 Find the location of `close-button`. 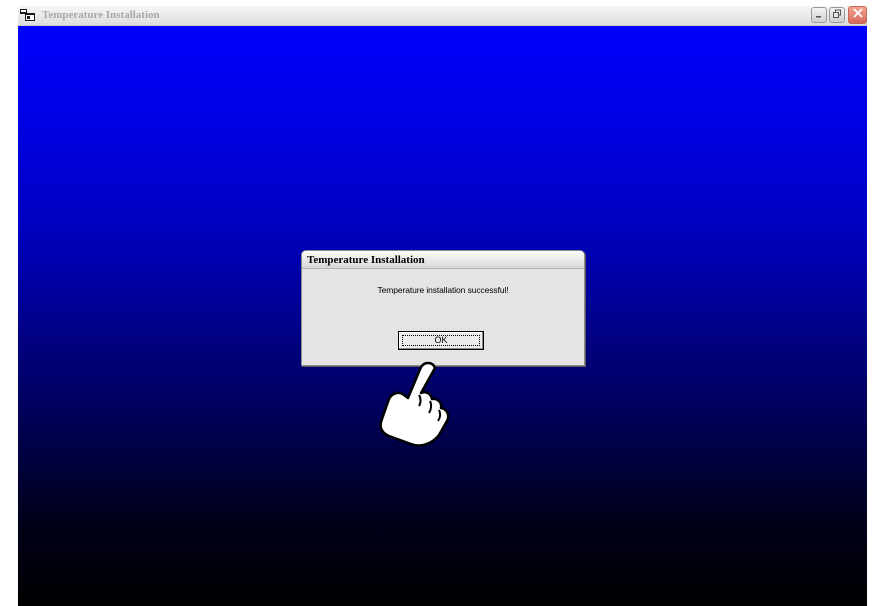

close-button is located at coordinates (857, 15).